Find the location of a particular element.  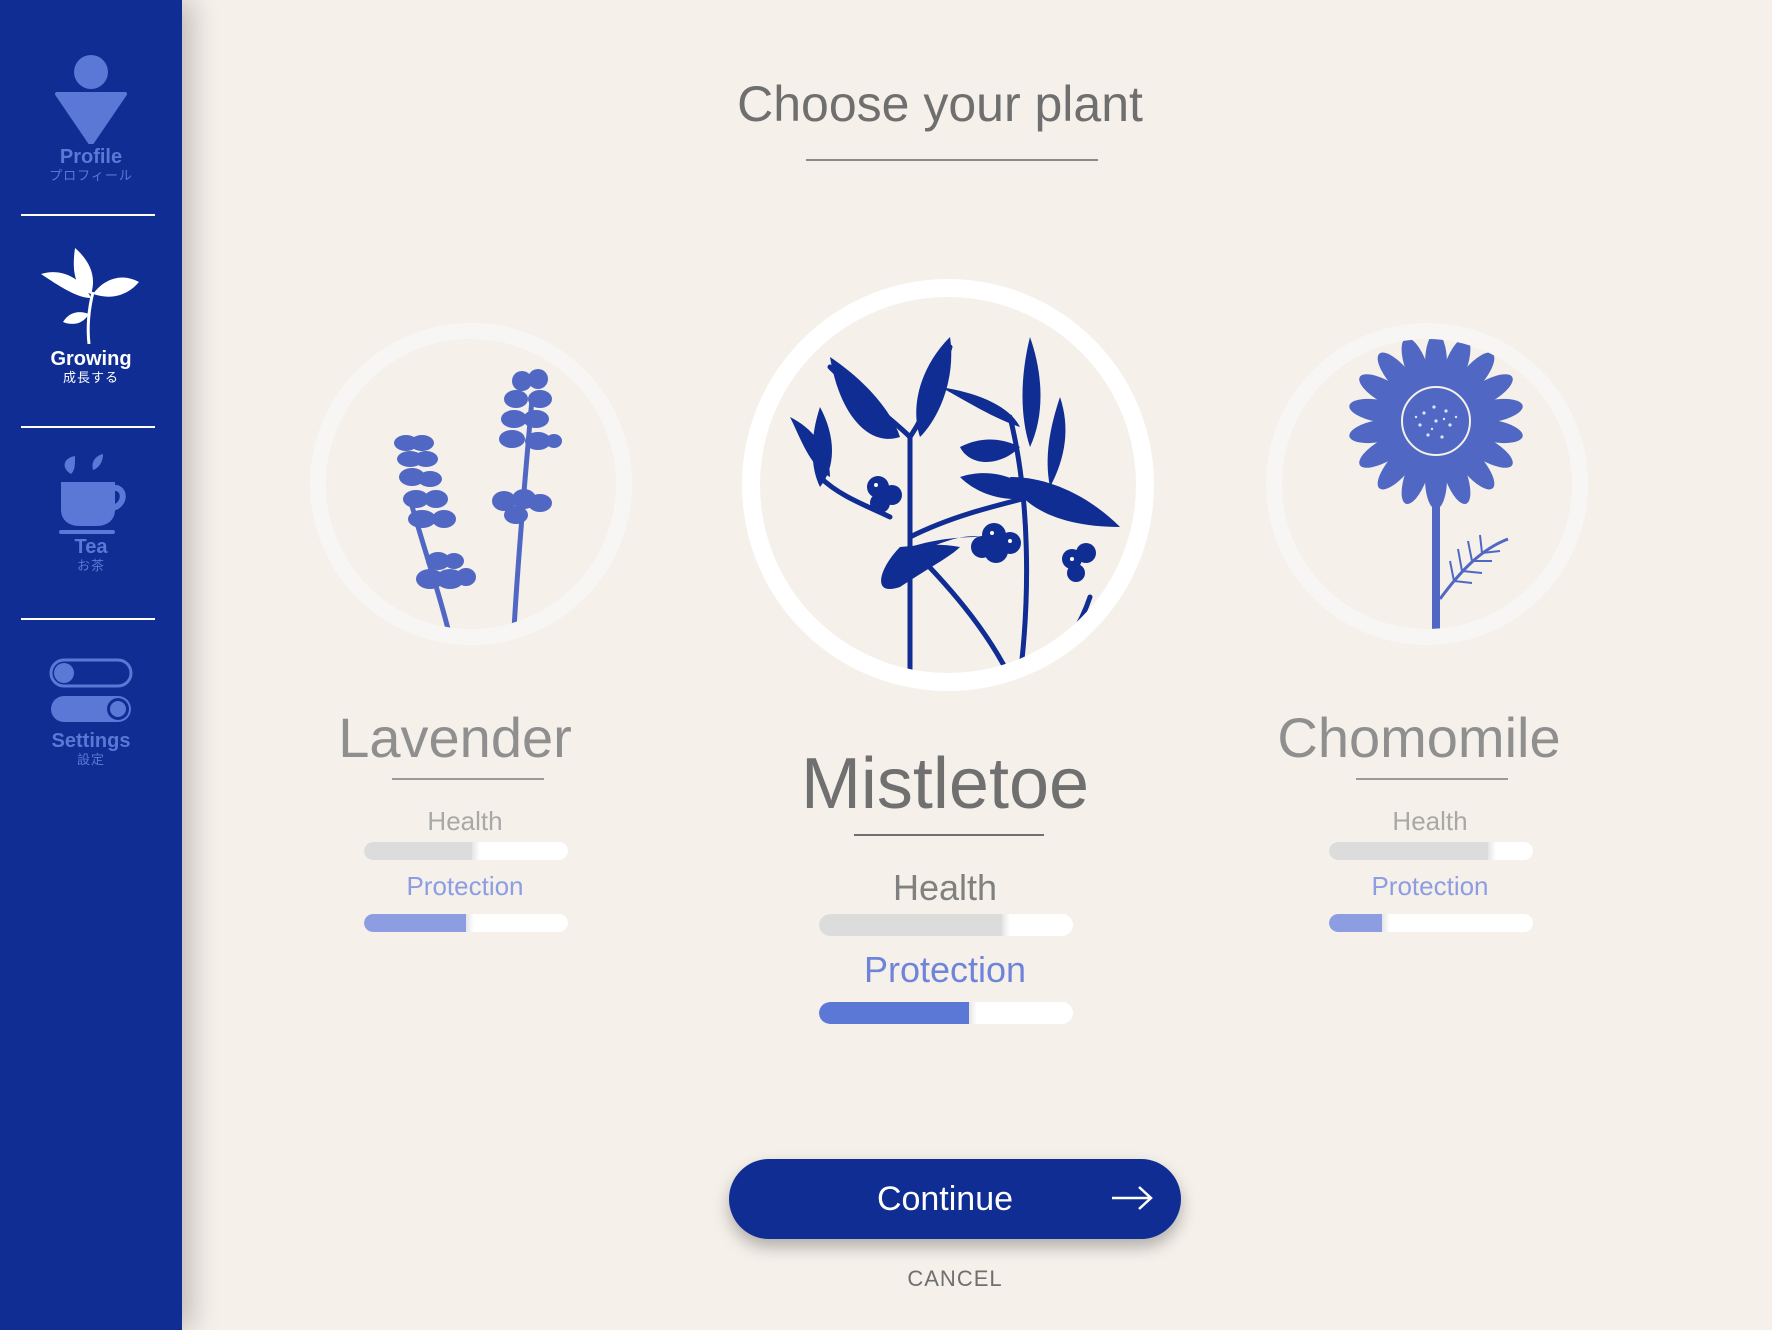

profile-icon is located at coordinates (91, 99).